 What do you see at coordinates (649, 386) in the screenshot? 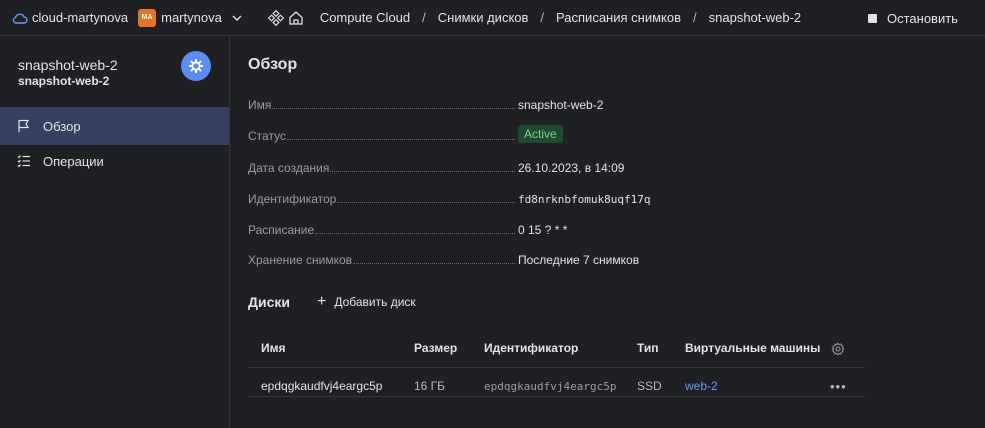
I see `disk-type: SSD` at bounding box center [649, 386].